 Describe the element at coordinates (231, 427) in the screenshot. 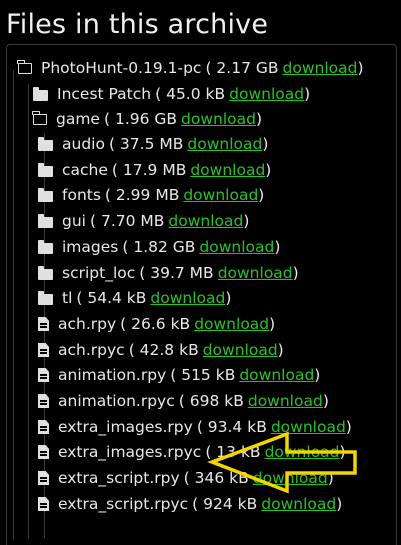

I see `entry-size: ( 93.4 kB` at that location.